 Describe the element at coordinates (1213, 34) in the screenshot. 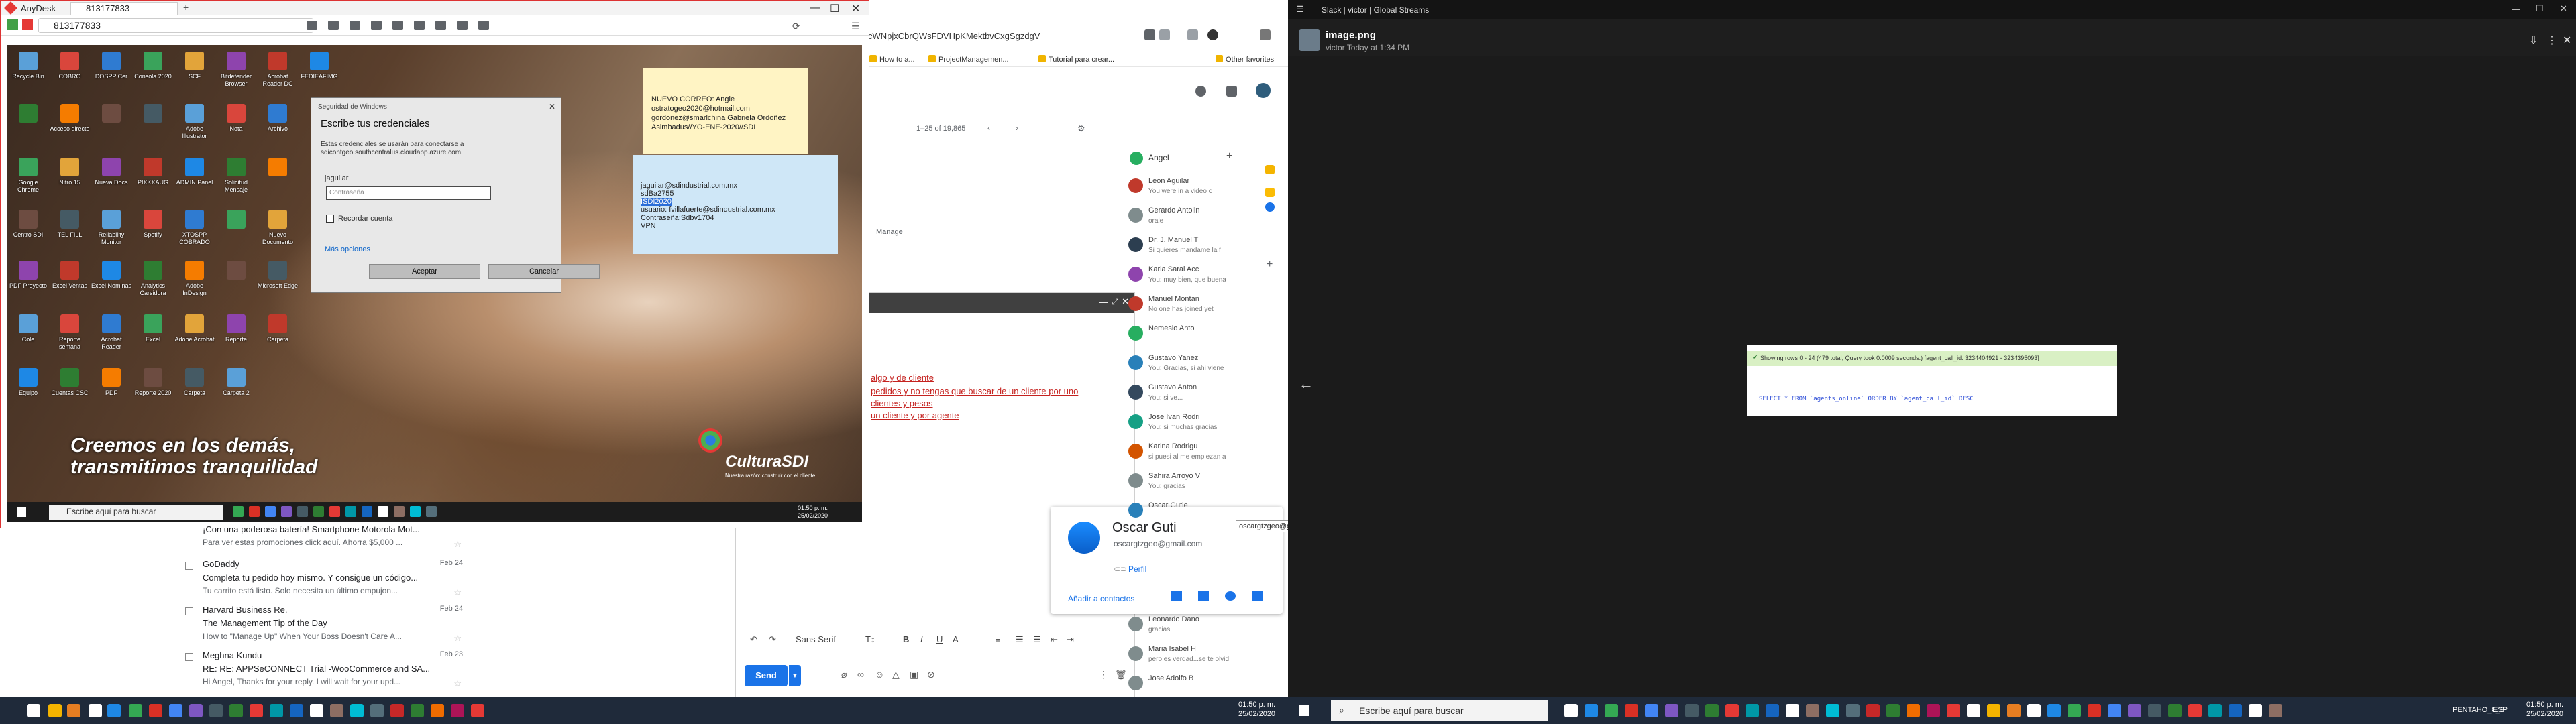

I see `profile-avatar` at that location.